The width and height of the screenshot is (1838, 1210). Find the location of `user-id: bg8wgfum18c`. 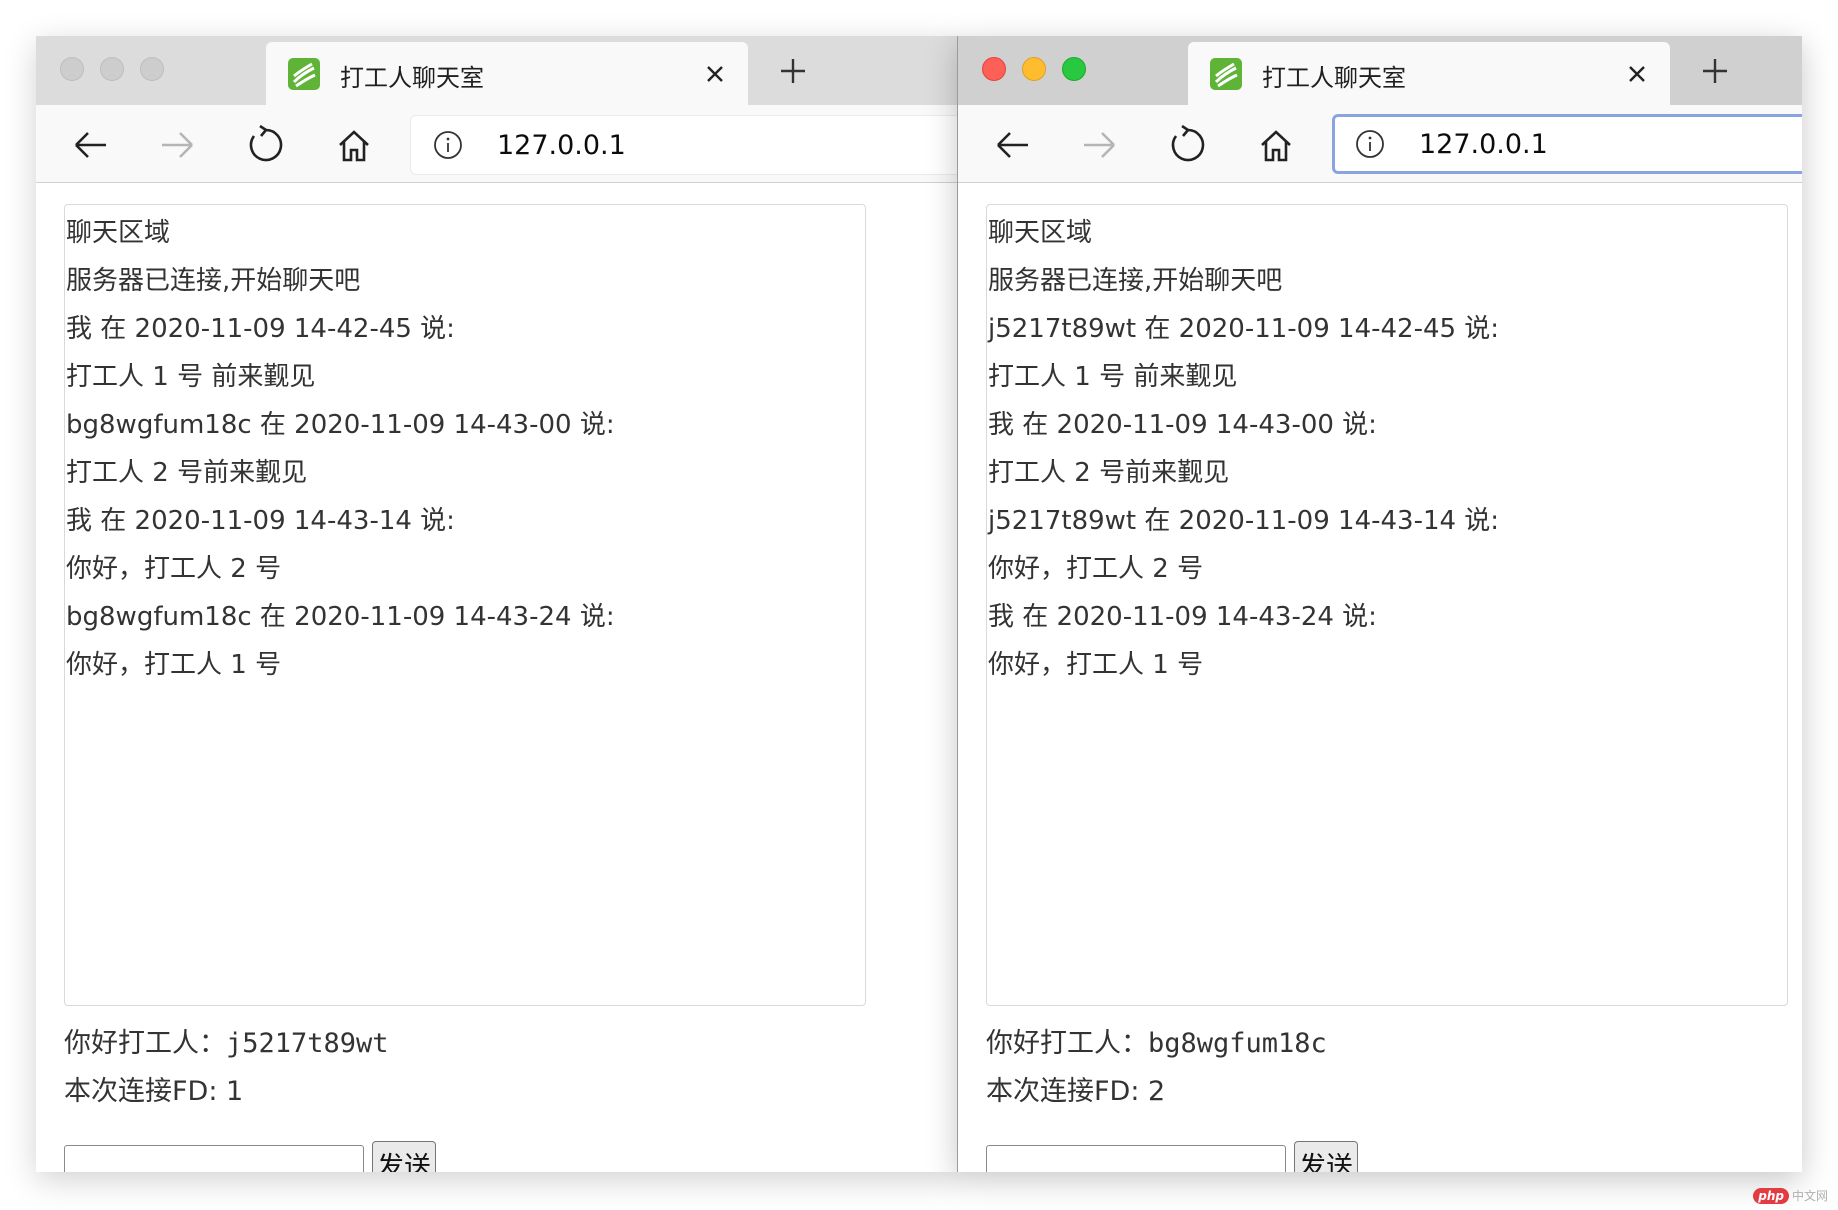

user-id: bg8wgfum18c is located at coordinates (1237, 1043).